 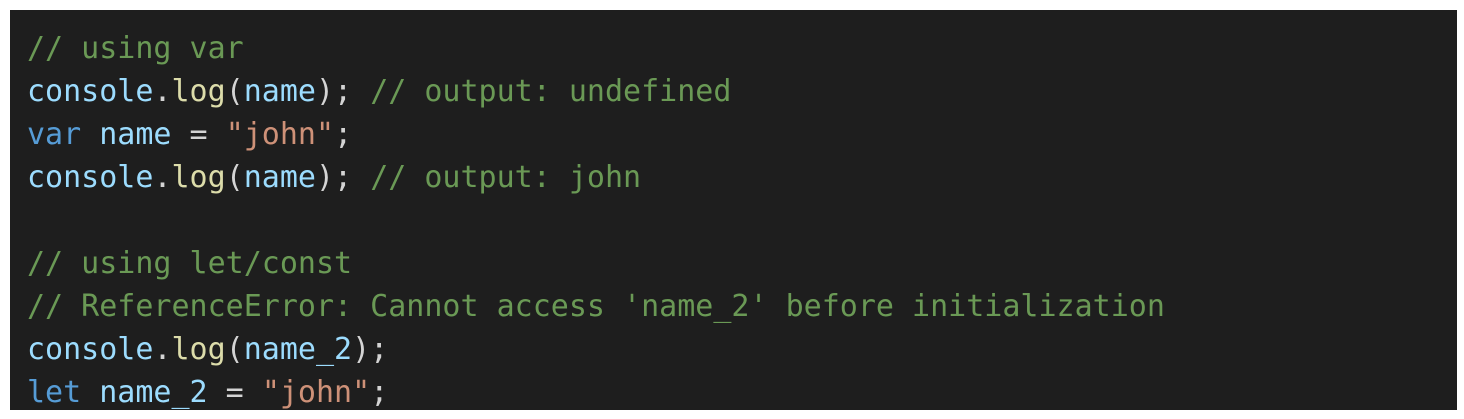 What do you see at coordinates (742, 349) in the screenshot?
I see `code-line-8: console.log(name_2);` at bounding box center [742, 349].